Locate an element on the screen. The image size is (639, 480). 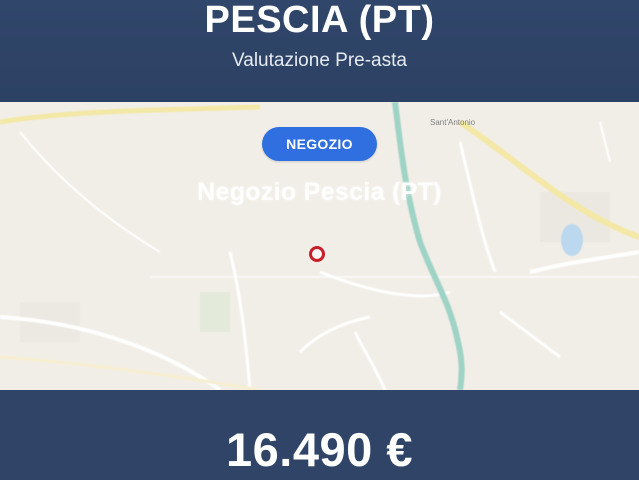
category-badge: NEGOZIO is located at coordinates (319, 144).